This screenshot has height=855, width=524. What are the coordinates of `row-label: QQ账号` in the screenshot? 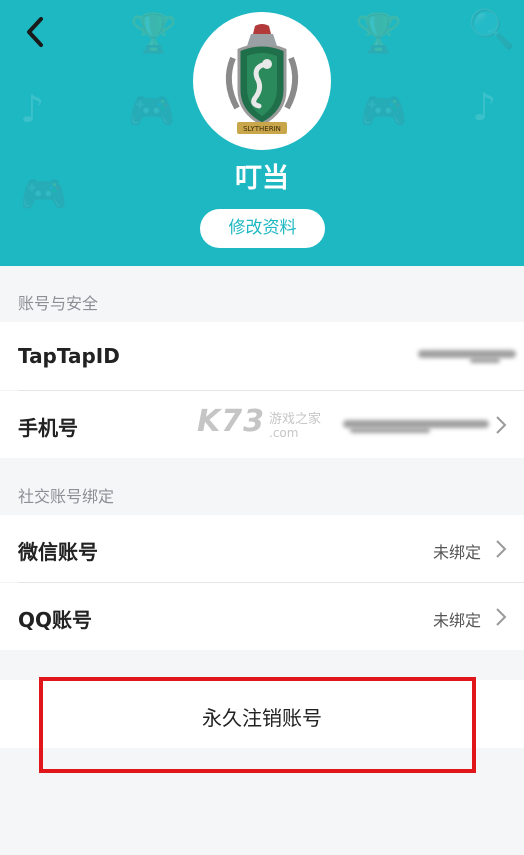 It's located at (55, 620).